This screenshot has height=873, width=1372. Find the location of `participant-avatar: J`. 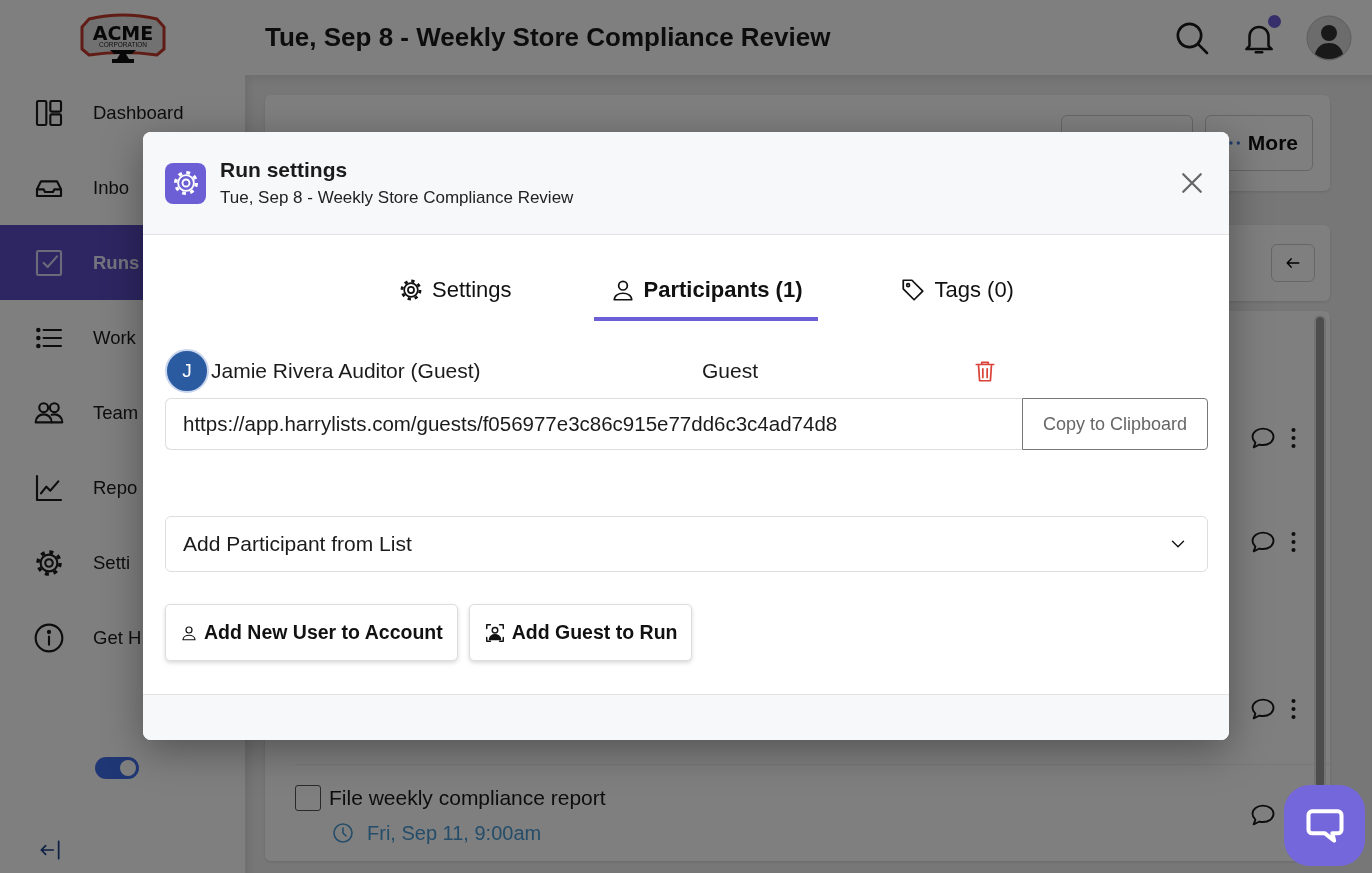

participant-avatar: J is located at coordinates (187, 371).